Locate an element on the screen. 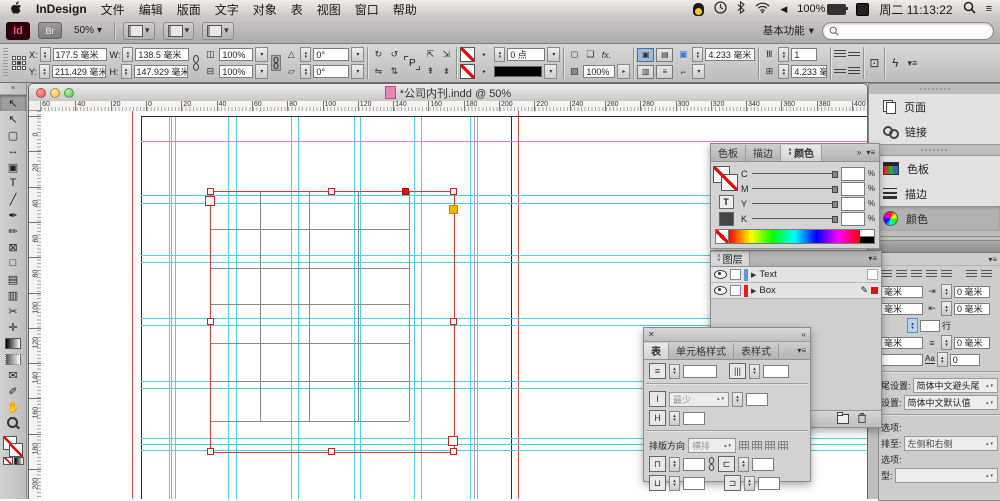 Image resolution: width=1000 pixels, height=501 pixels. rectangle-frame-tool: ⊠ is located at coordinates (13, 247).